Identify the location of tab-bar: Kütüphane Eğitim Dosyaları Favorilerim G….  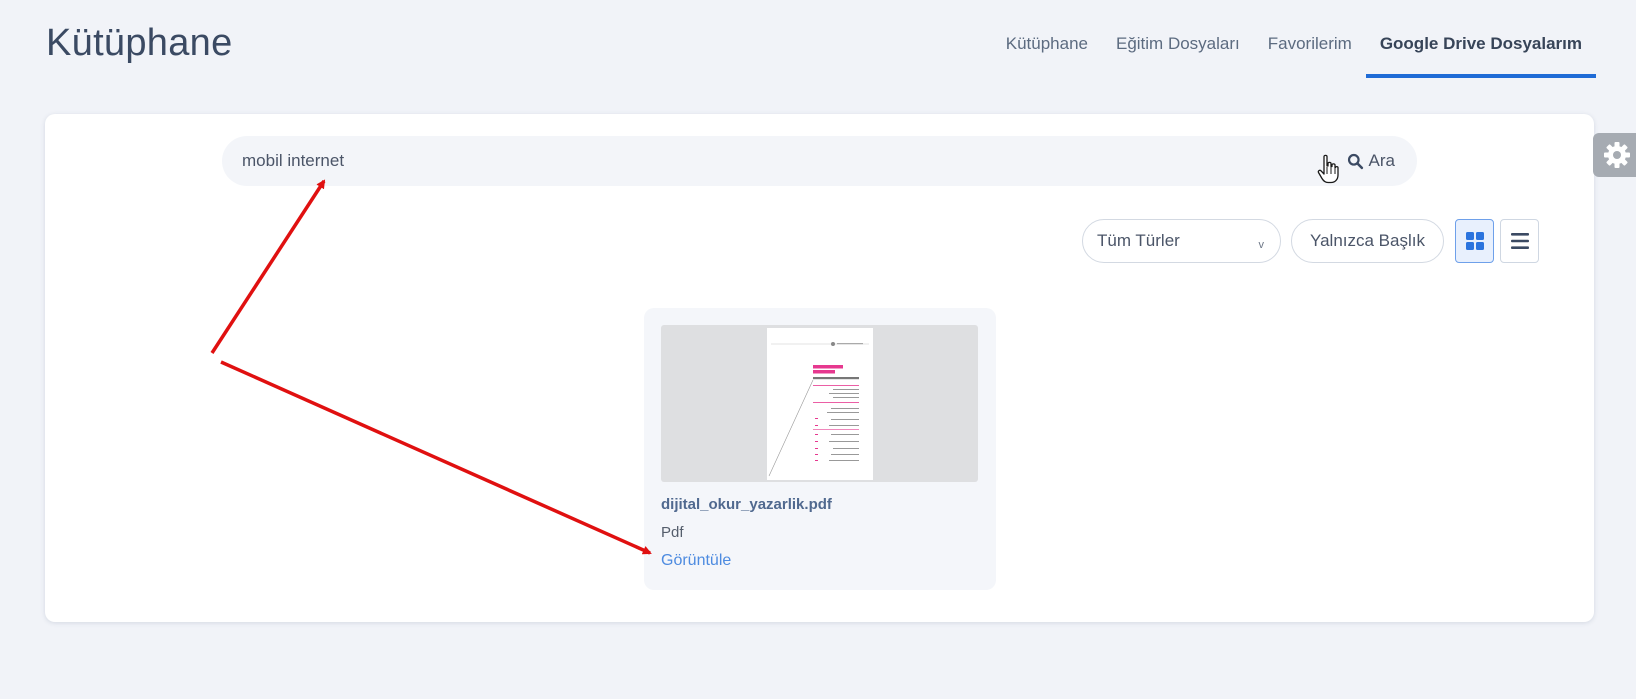
(1294, 40).